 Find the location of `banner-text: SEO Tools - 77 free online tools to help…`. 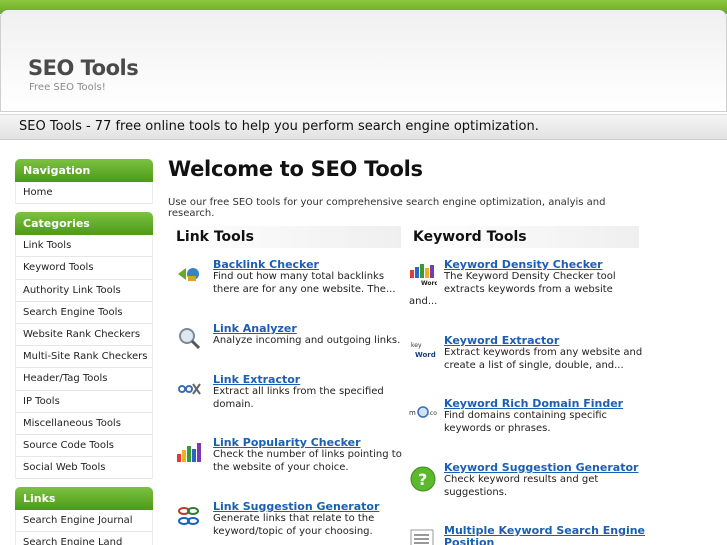

banner-text: SEO Tools - 77 free online tools to help… is located at coordinates (279, 126).